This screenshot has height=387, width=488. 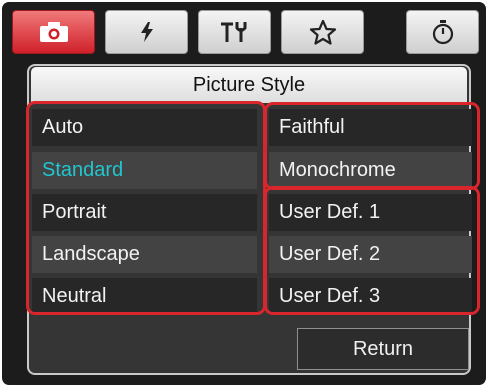 I want to click on highlight-user-def-group, so click(x=372, y=250).